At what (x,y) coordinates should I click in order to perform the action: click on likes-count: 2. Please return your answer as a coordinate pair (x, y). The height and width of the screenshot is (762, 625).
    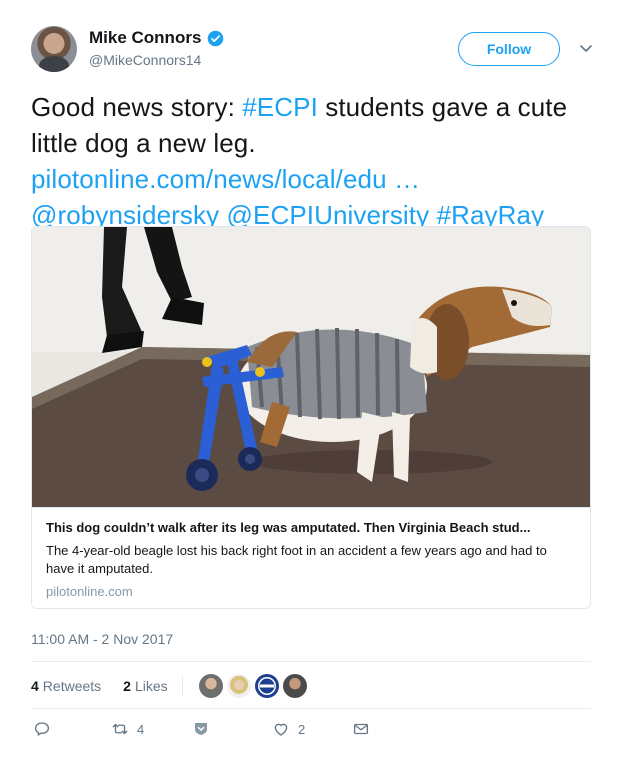
    Looking at the image, I should click on (127, 686).